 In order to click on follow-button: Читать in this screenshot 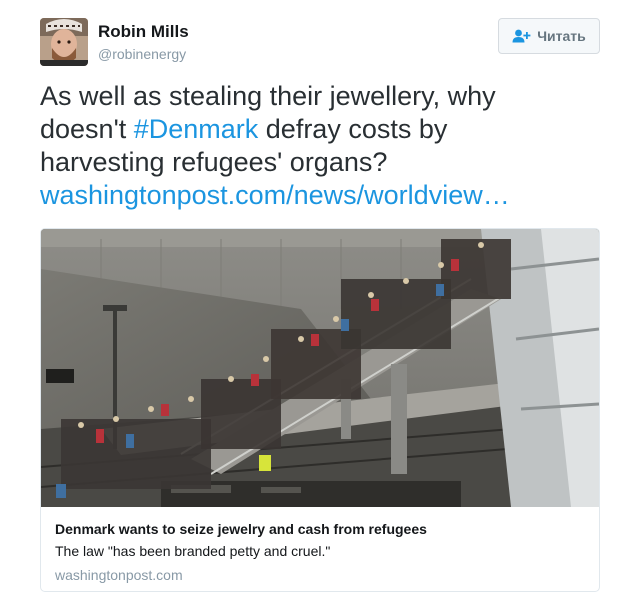, I will do `click(549, 36)`.